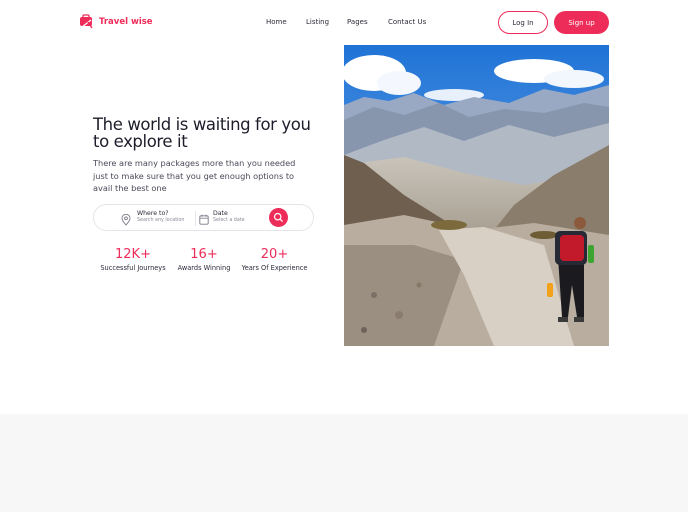 This screenshot has height=512, width=688. Describe the element at coordinates (126, 220) in the screenshot. I see `map-pin-icon` at that location.